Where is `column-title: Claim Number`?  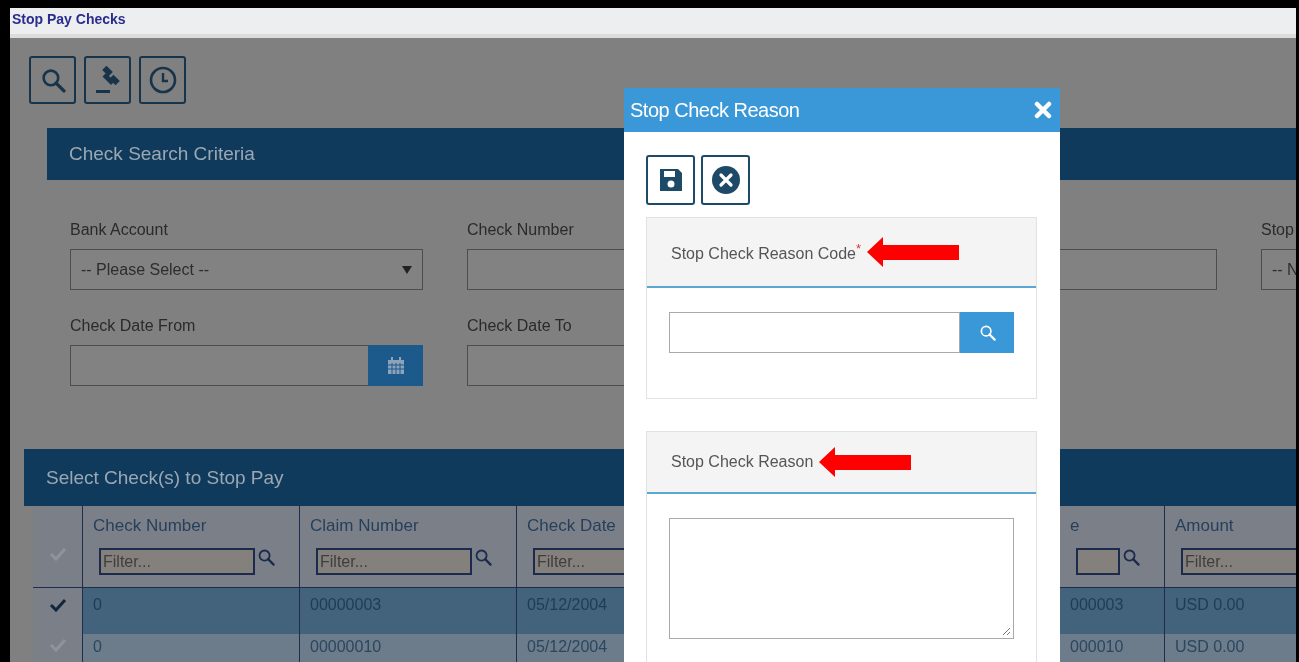
column-title: Claim Number is located at coordinates (365, 526).